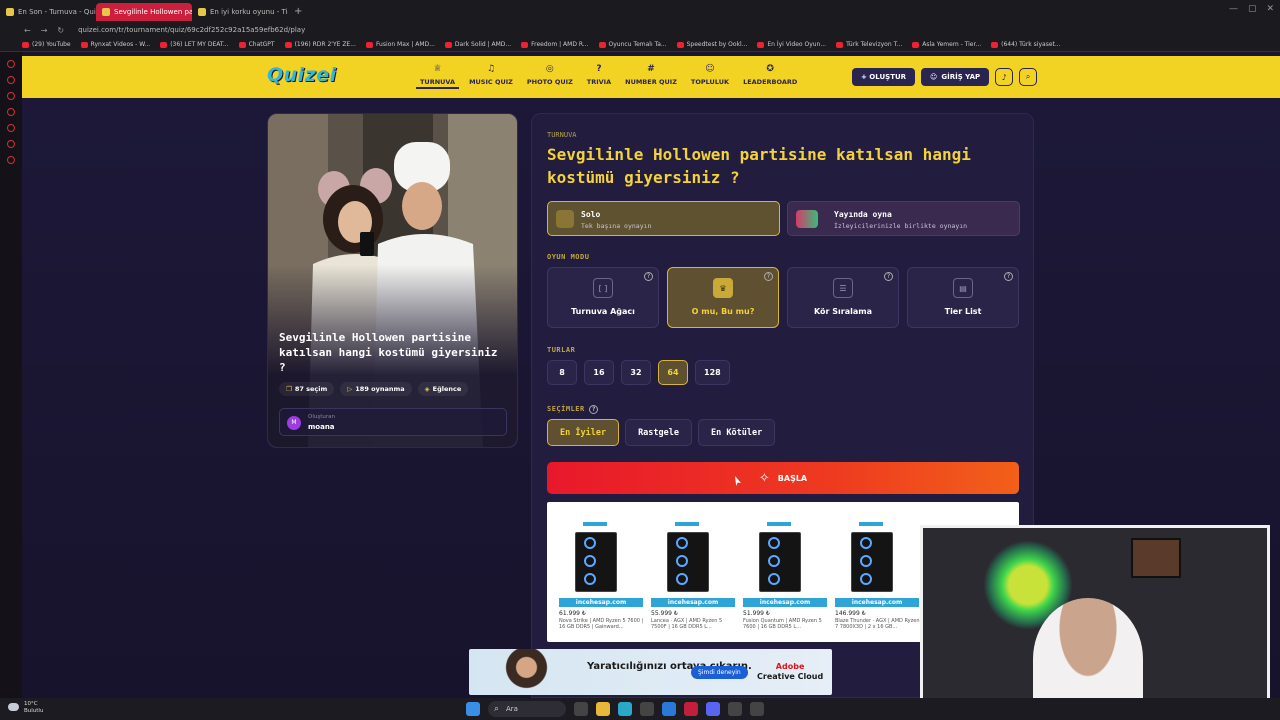 The width and height of the screenshot is (1280, 720). What do you see at coordinates (438, 82) in the screenshot?
I see `nav-label: TURNUVA` at bounding box center [438, 82].